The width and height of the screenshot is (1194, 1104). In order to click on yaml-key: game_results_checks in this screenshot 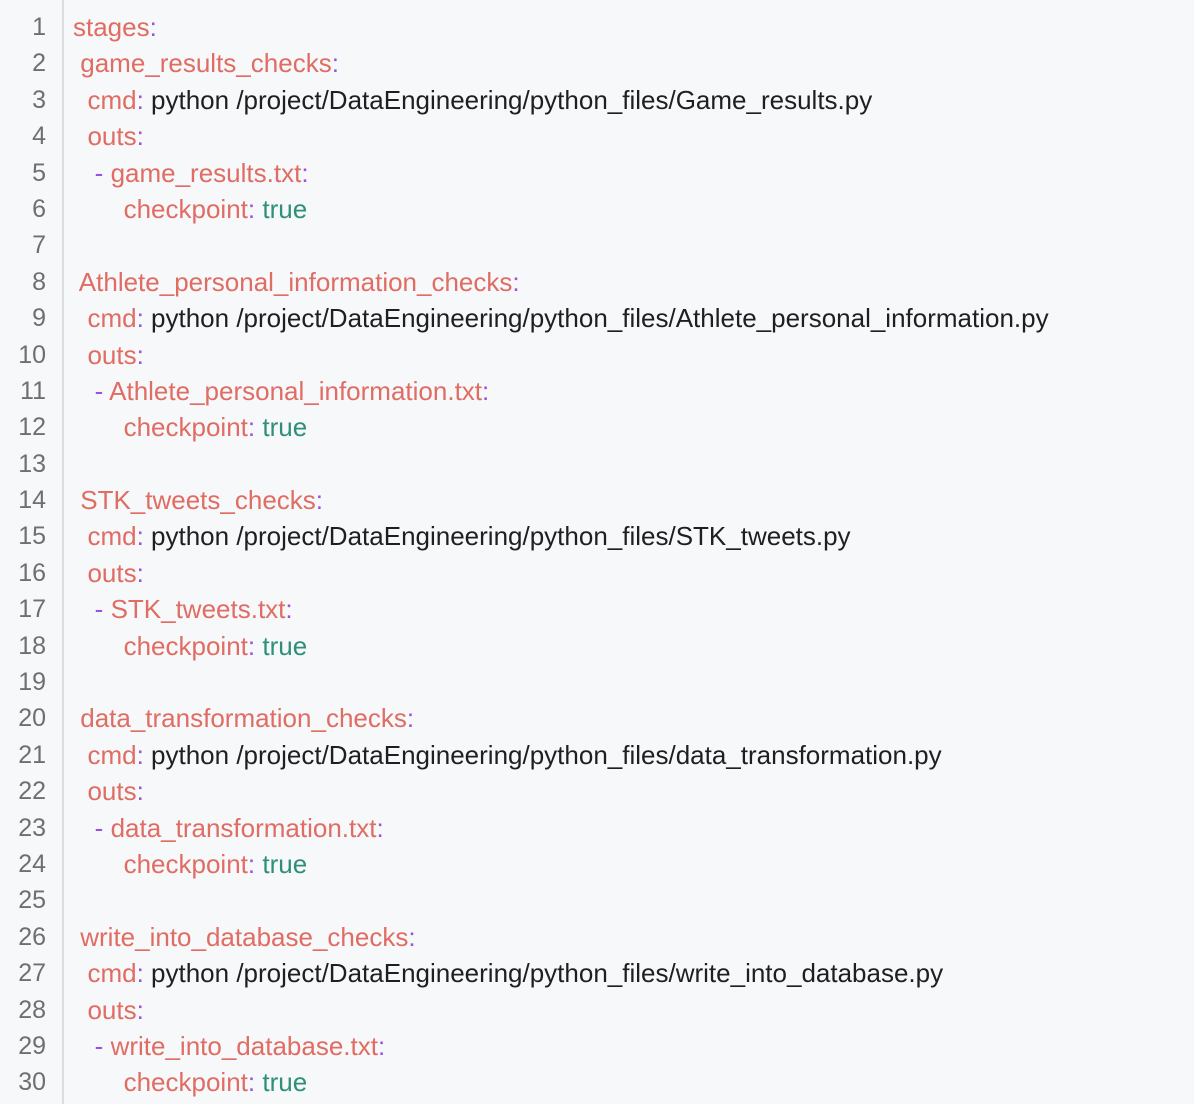, I will do `click(206, 63)`.